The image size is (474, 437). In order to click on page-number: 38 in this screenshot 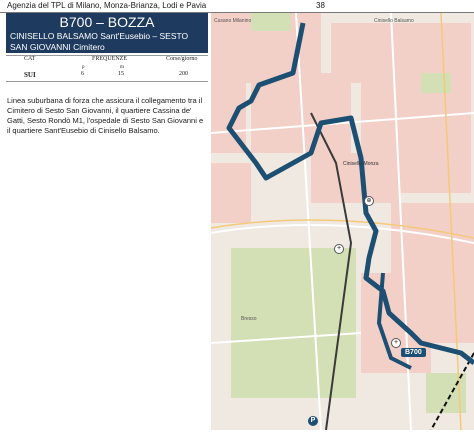, I will do `click(320, 5)`.